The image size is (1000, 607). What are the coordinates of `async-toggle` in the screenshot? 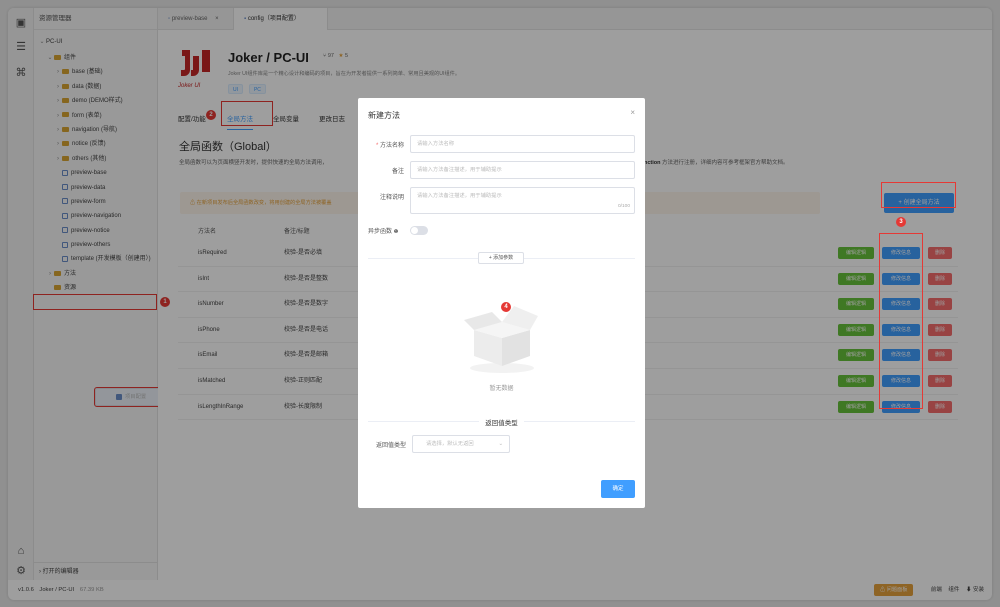 It's located at (419, 230).